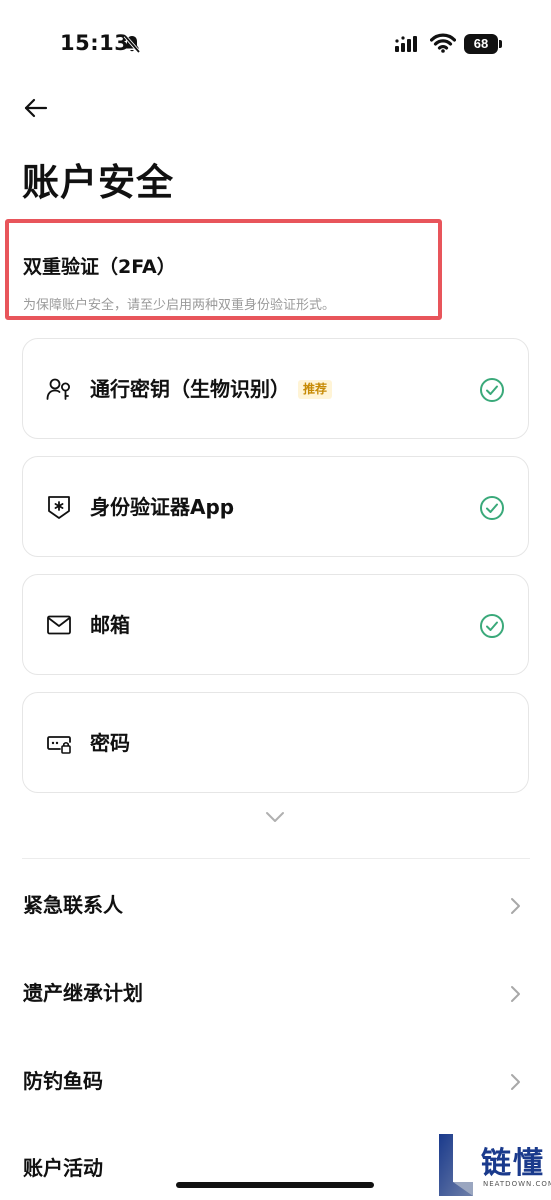 The height and width of the screenshot is (1200, 551). What do you see at coordinates (83, 993) in the screenshot?
I see `menu-label: 遗产继承计划` at bounding box center [83, 993].